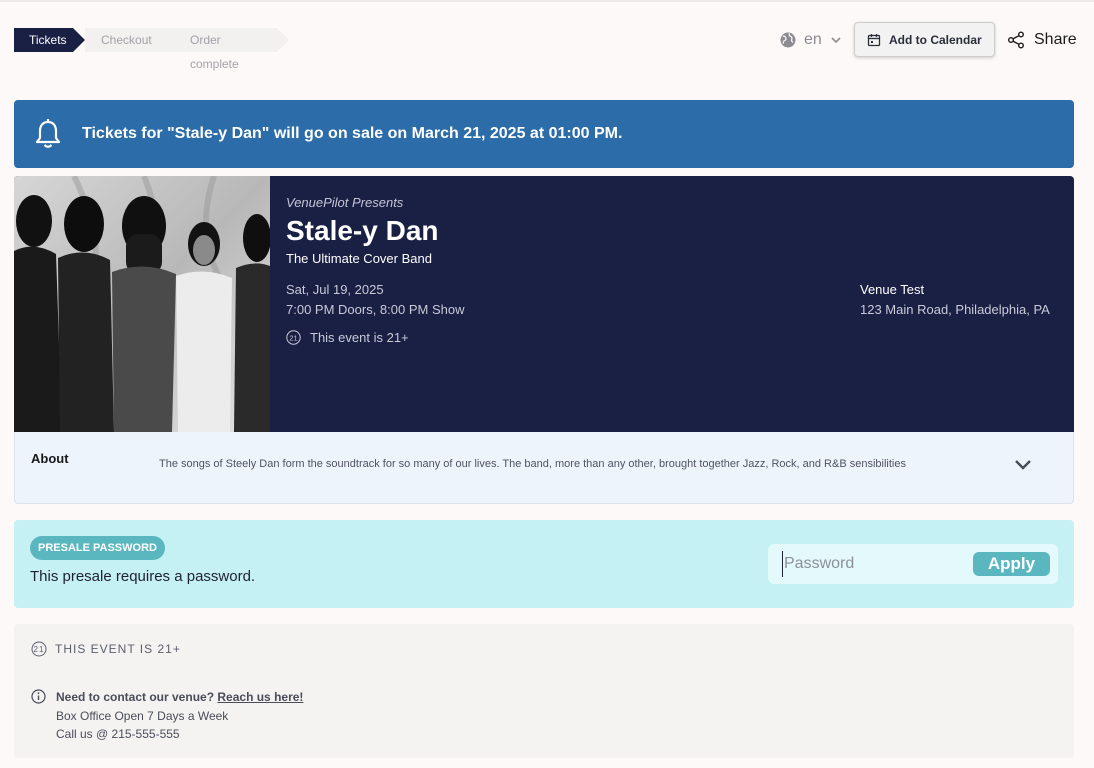 The height and width of the screenshot is (768, 1094). What do you see at coordinates (335, 289) in the screenshot?
I see `event-date: Sat, Jul 19, 2025` at bounding box center [335, 289].